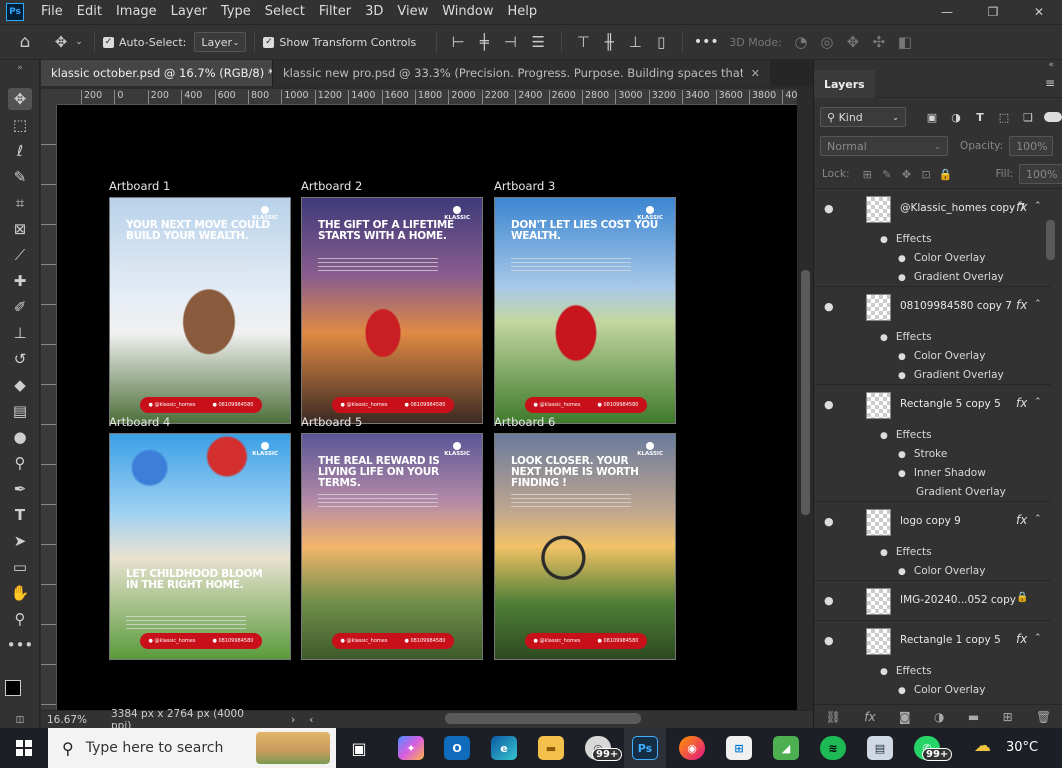  Describe the element at coordinates (1022, 747) in the screenshot. I see `temperature: 30°C` at that location.